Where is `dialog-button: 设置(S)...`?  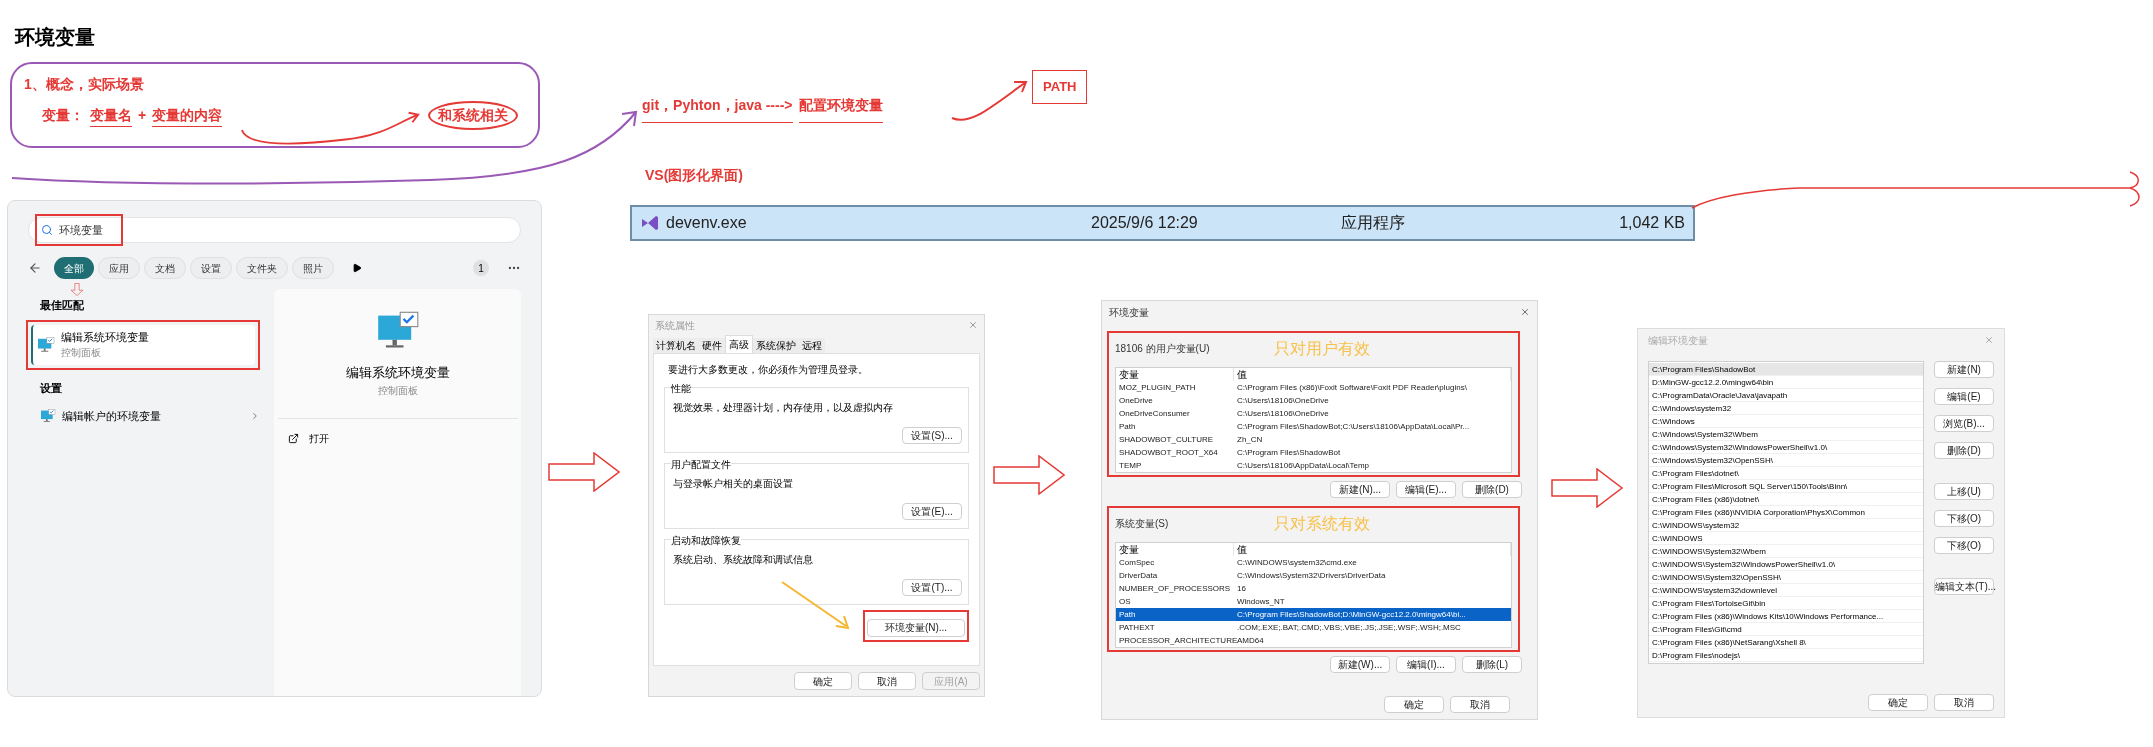 dialog-button: 设置(S)... is located at coordinates (932, 435).